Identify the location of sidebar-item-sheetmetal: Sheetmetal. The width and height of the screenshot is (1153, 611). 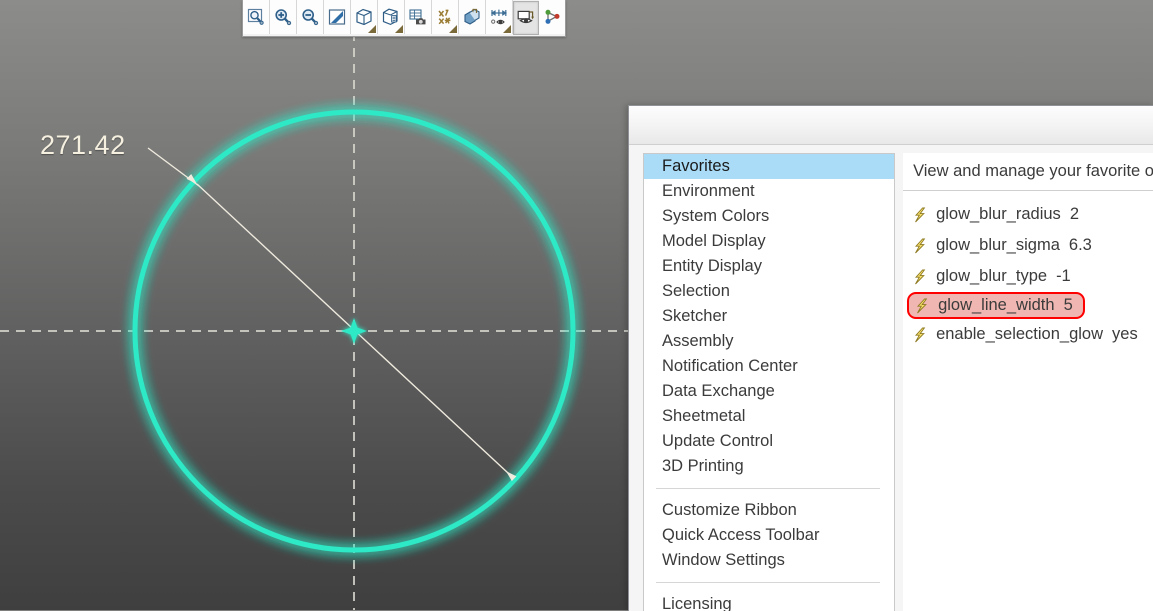
(769, 416).